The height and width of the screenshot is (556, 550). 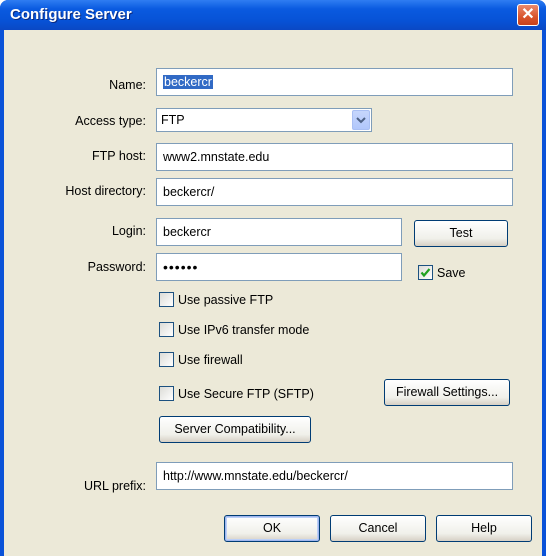 I want to click on save-checkbox, so click(x=425, y=272).